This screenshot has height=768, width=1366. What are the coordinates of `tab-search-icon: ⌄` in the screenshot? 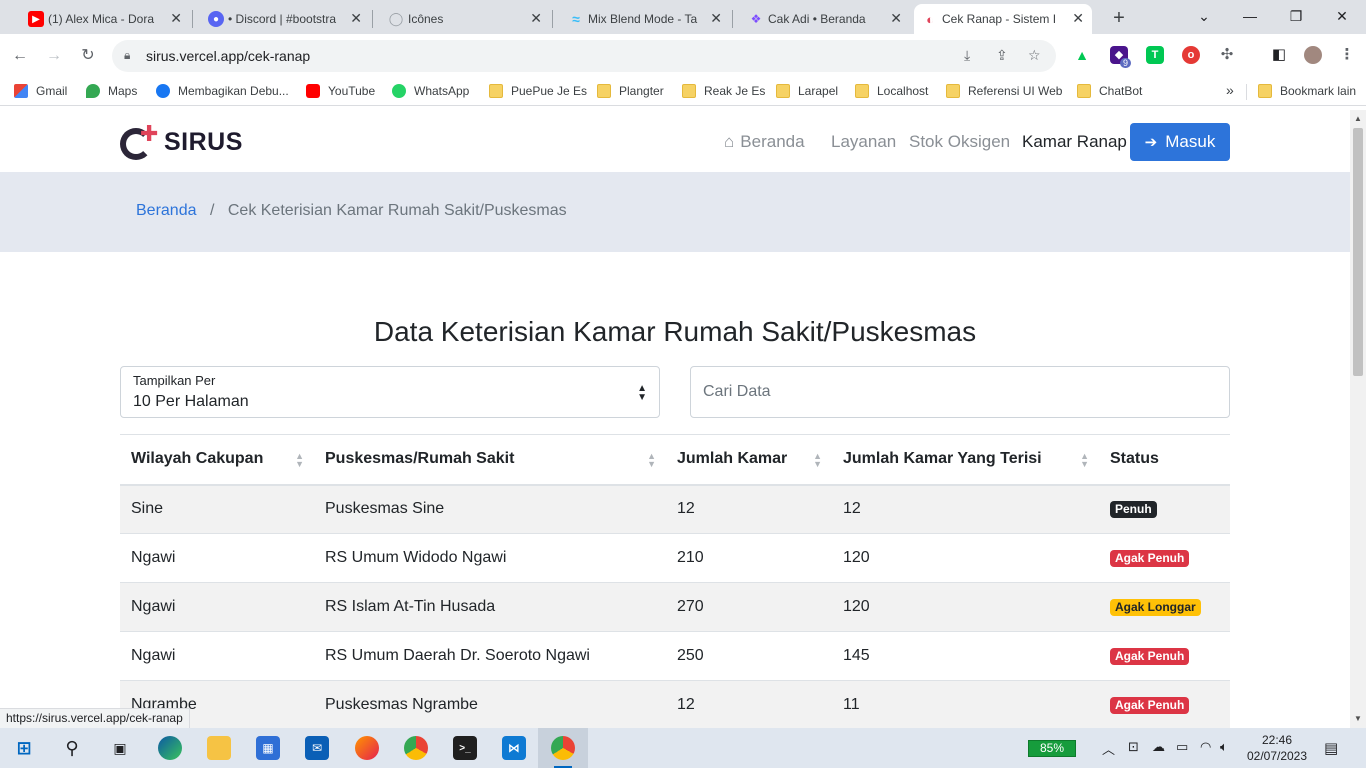 It's located at (1204, 16).